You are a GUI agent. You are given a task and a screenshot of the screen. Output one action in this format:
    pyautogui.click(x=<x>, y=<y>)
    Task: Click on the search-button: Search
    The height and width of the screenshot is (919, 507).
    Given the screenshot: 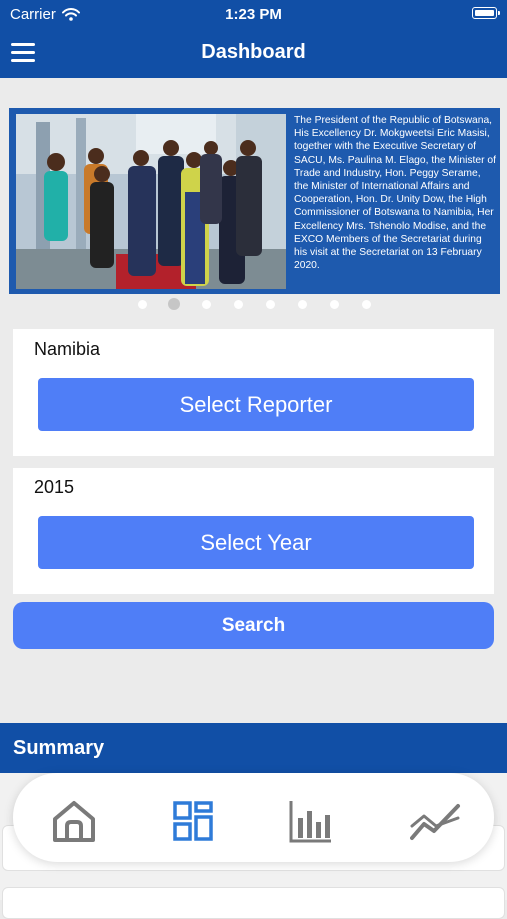 What is the action you would take?
    pyautogui.click(x=253, y=625)
    